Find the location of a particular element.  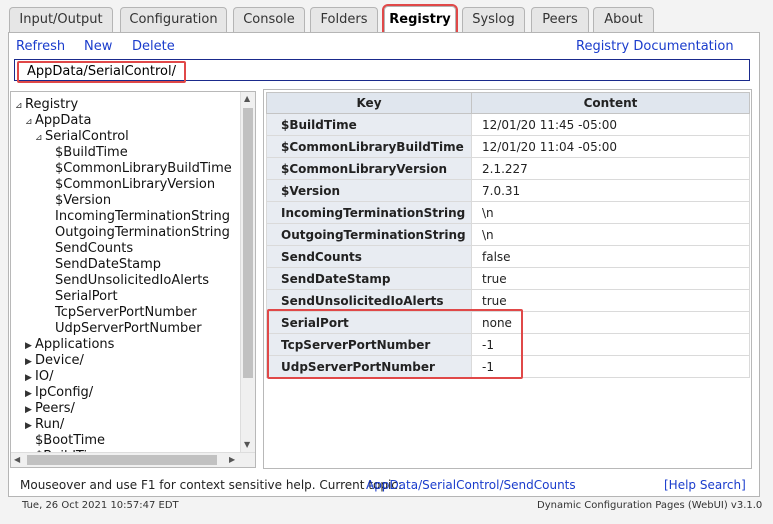

tree-horizontal-scroll-thumb is located at coordinates (122, 460).